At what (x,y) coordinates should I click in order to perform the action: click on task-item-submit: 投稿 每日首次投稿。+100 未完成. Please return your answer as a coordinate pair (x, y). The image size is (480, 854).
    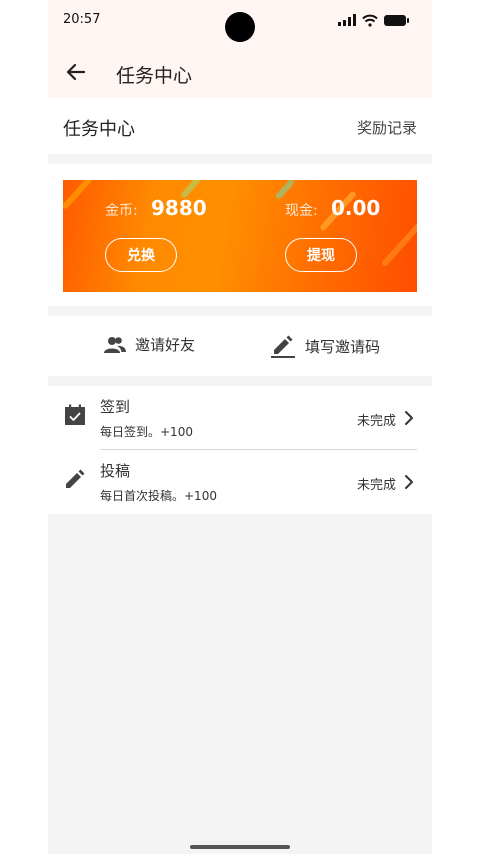
    Looking at the image, I should click on (240, 482).